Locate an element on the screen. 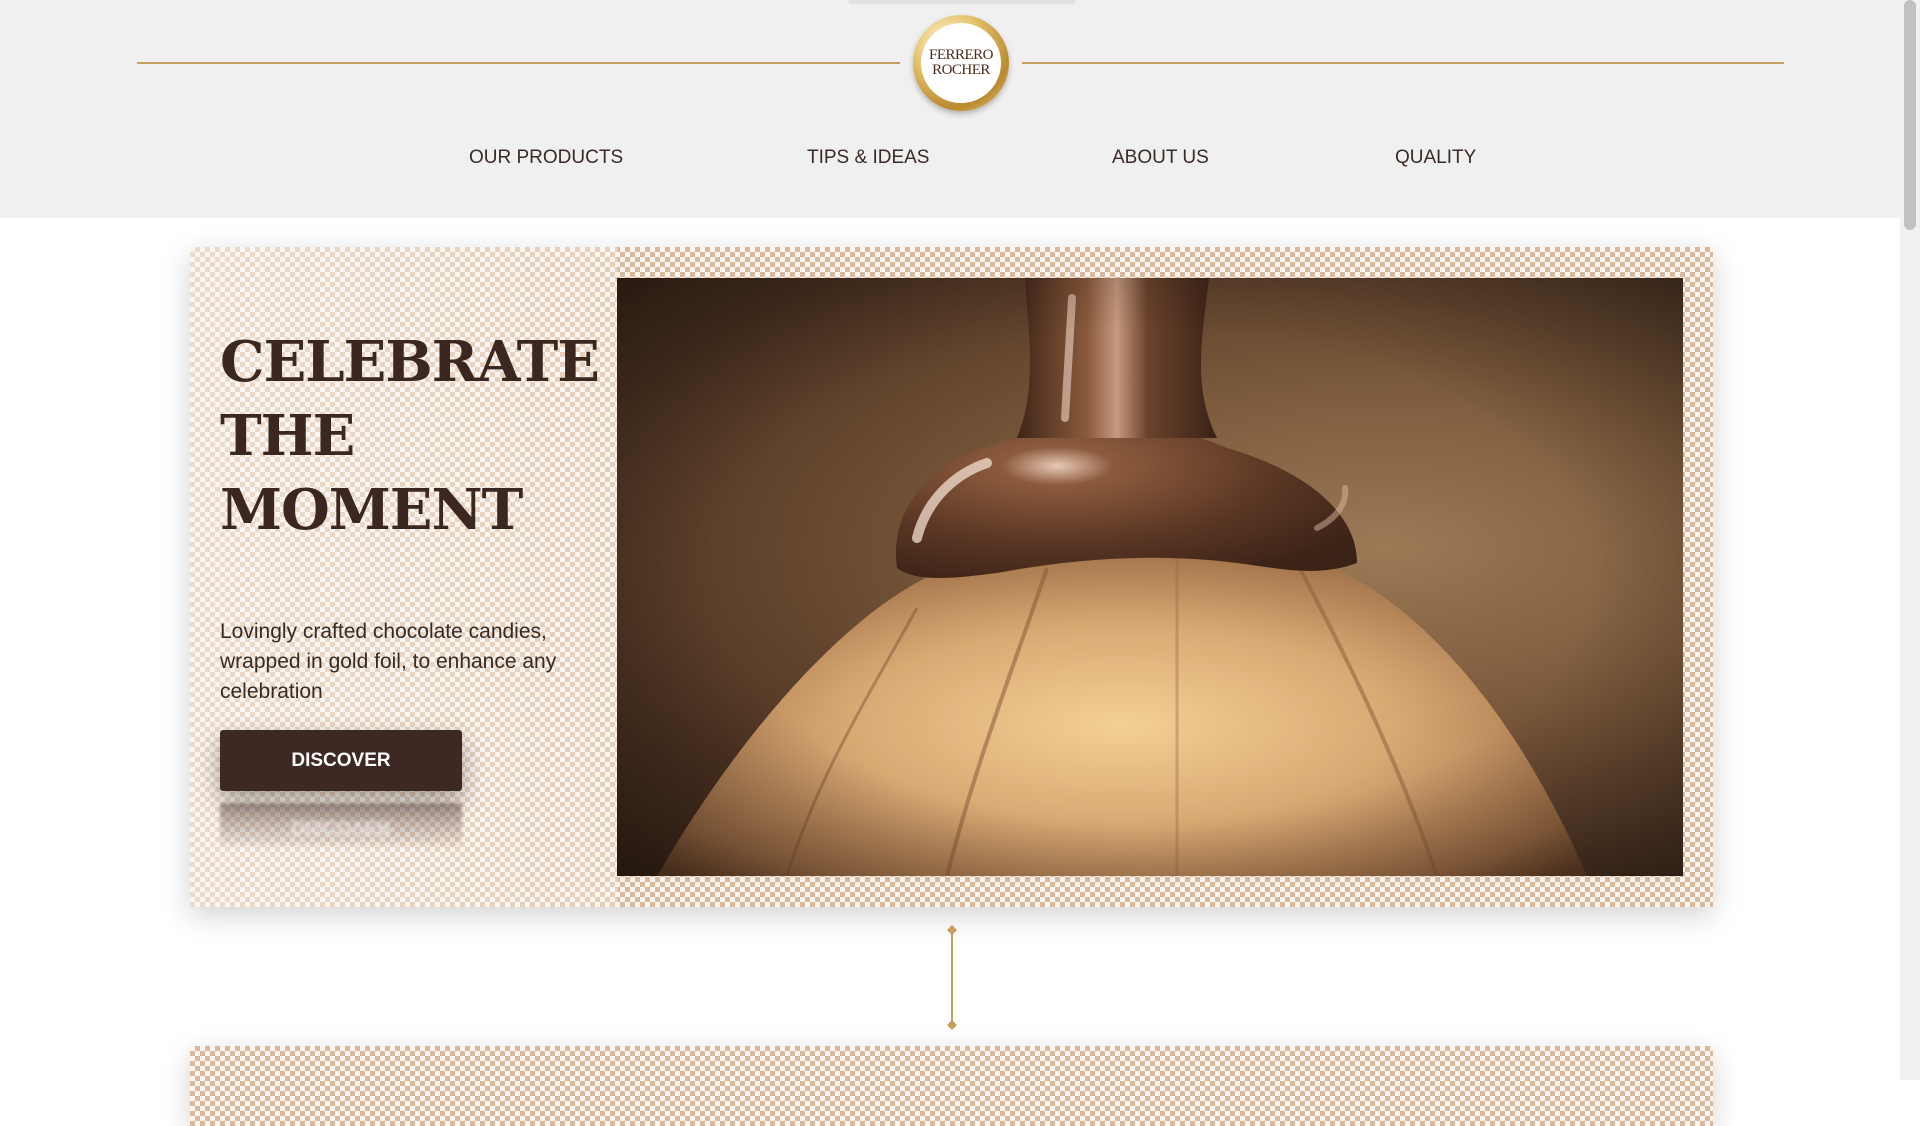  page-scrollbar is located at coordinates (1910, 540).